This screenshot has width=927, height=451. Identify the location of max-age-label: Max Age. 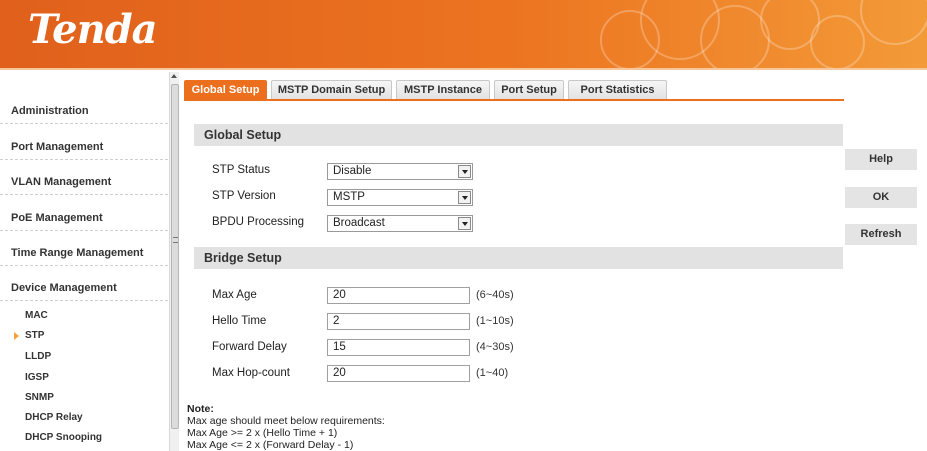
(234, 295).